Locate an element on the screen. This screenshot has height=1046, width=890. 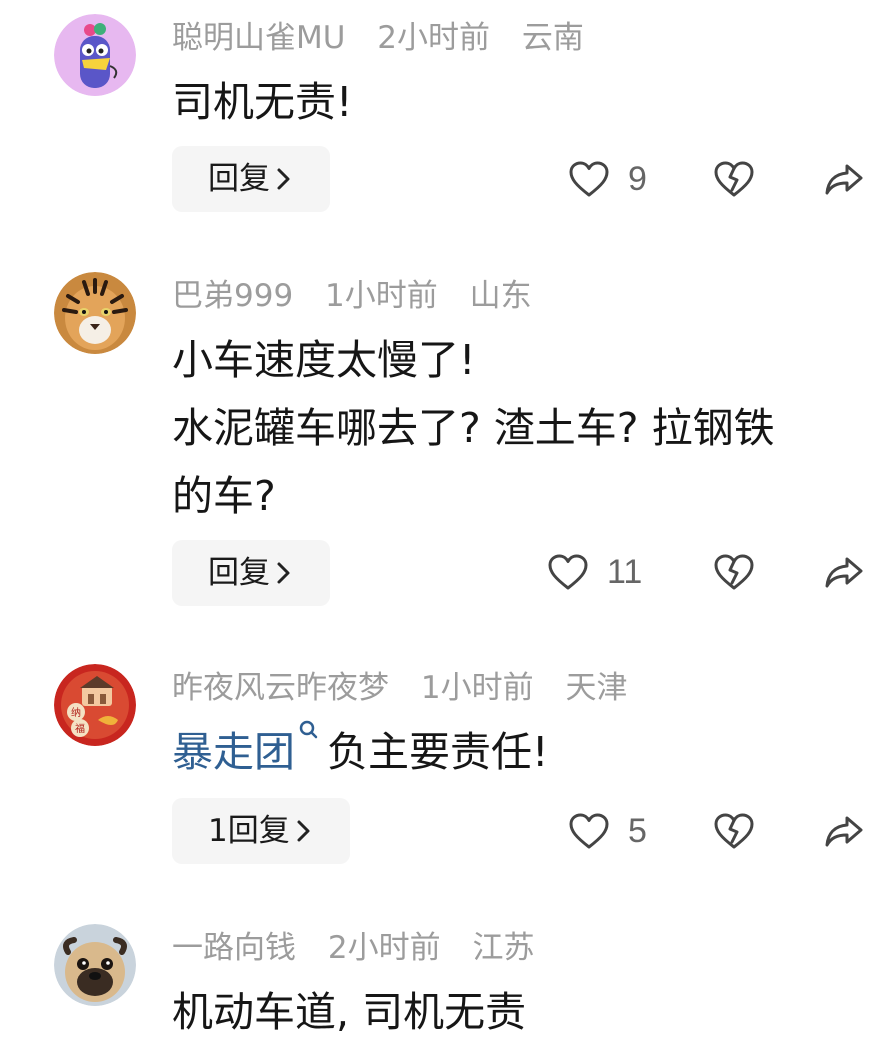
svg-text: 纳 is located at coordinates (76, 712).